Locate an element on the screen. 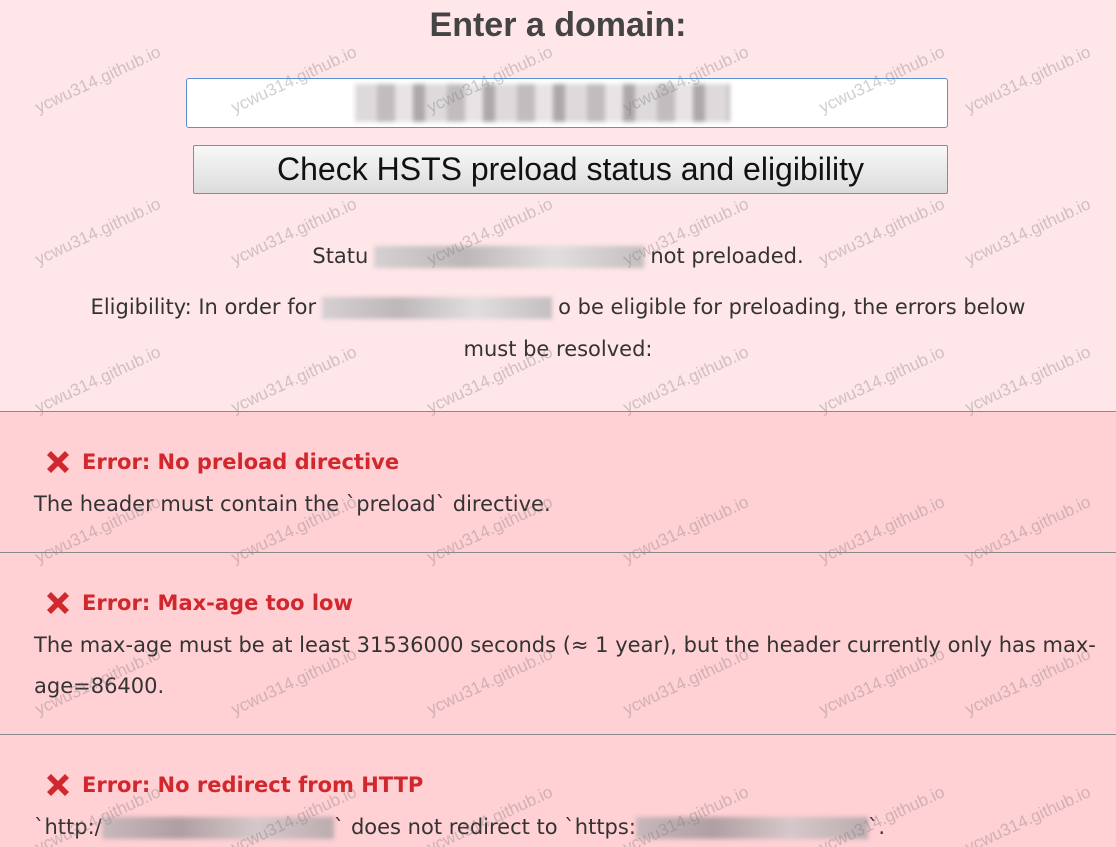  redacted-domain-value is located at coordinates (542, 103).